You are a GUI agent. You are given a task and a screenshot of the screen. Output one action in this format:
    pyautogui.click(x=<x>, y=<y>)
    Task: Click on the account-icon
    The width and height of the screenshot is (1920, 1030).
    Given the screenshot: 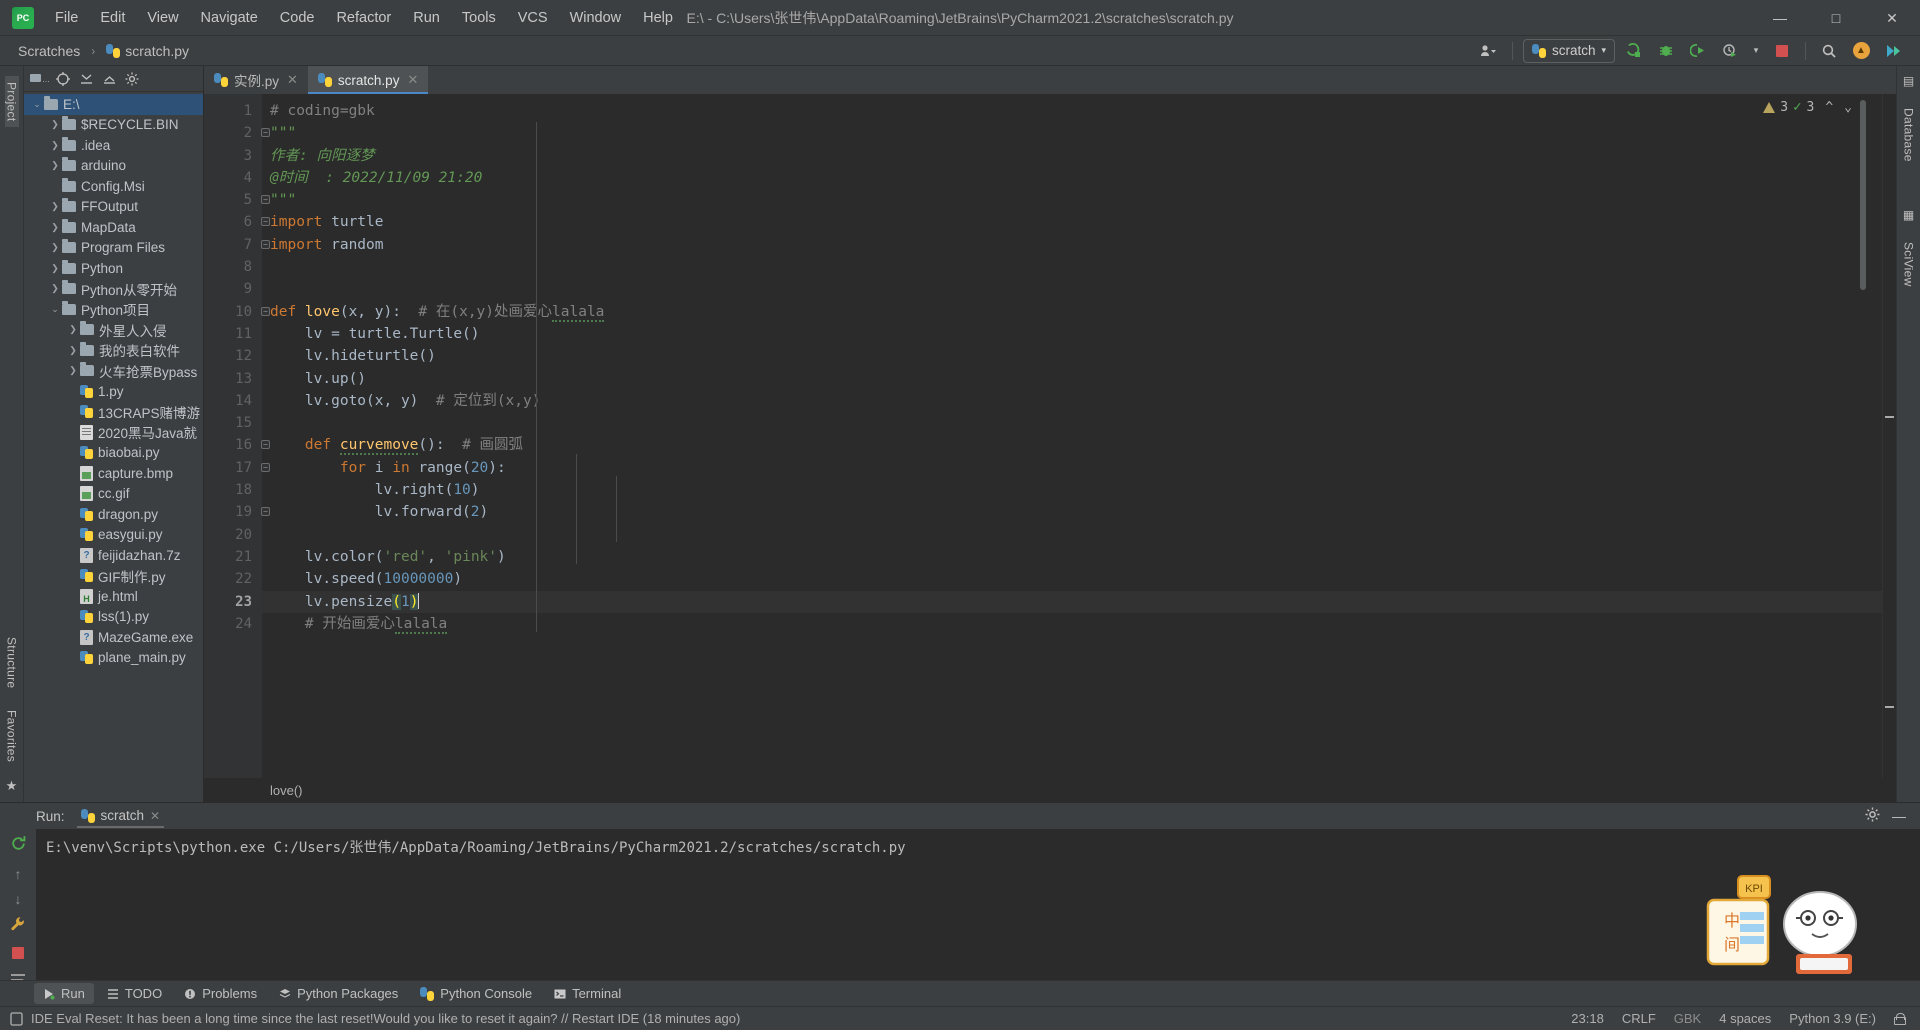 What is the action you would take?
    pyautogui.click(x=1489, y=51)
    